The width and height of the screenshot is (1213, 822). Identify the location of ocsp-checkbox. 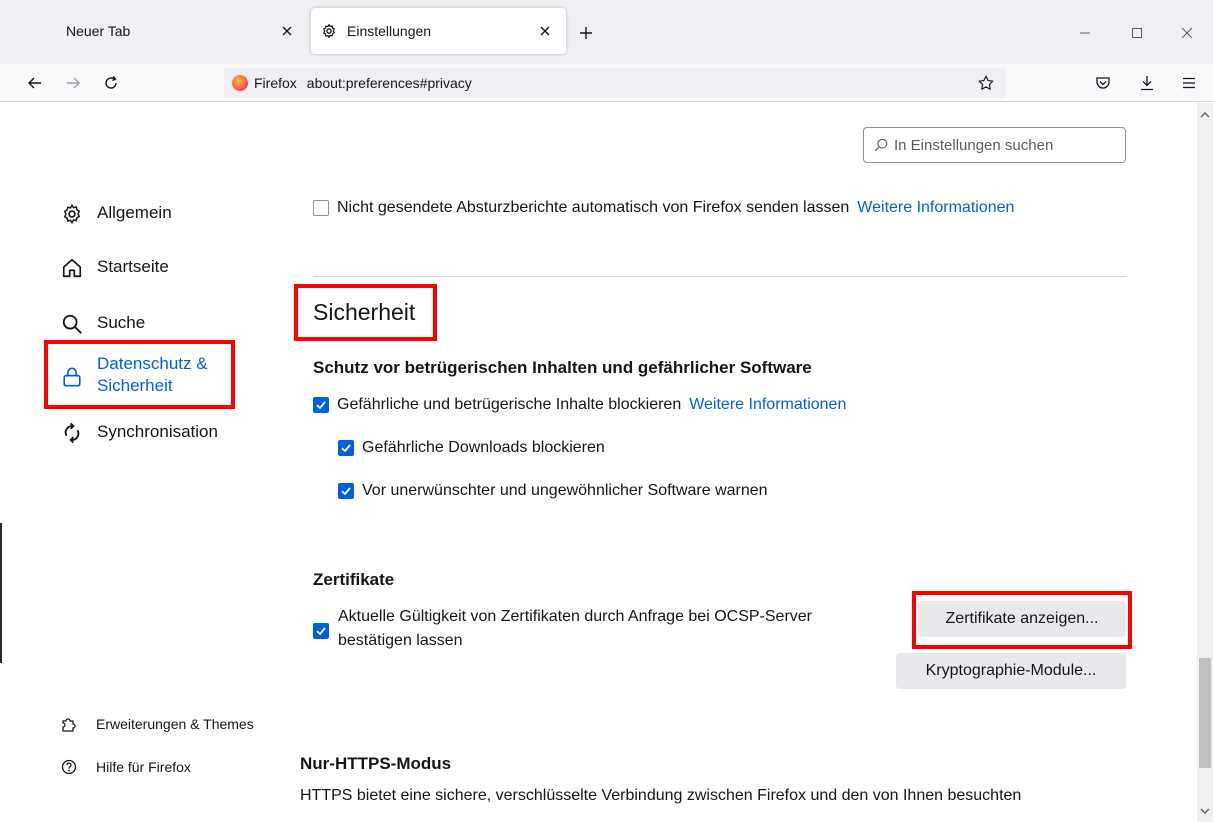
(321, 631).